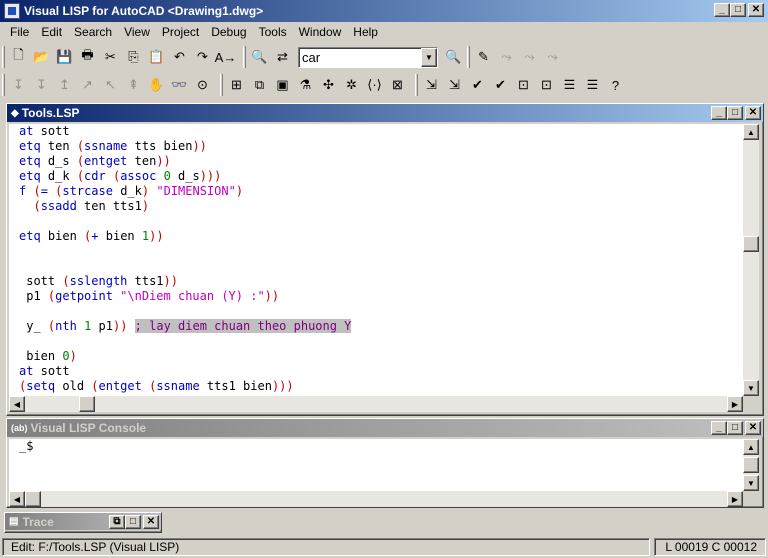 The height and width of the screenshot is (558, 768). I want to click on status-left: Edit: F:/Tools.LSP (Visual LISP), so click(326, 547).